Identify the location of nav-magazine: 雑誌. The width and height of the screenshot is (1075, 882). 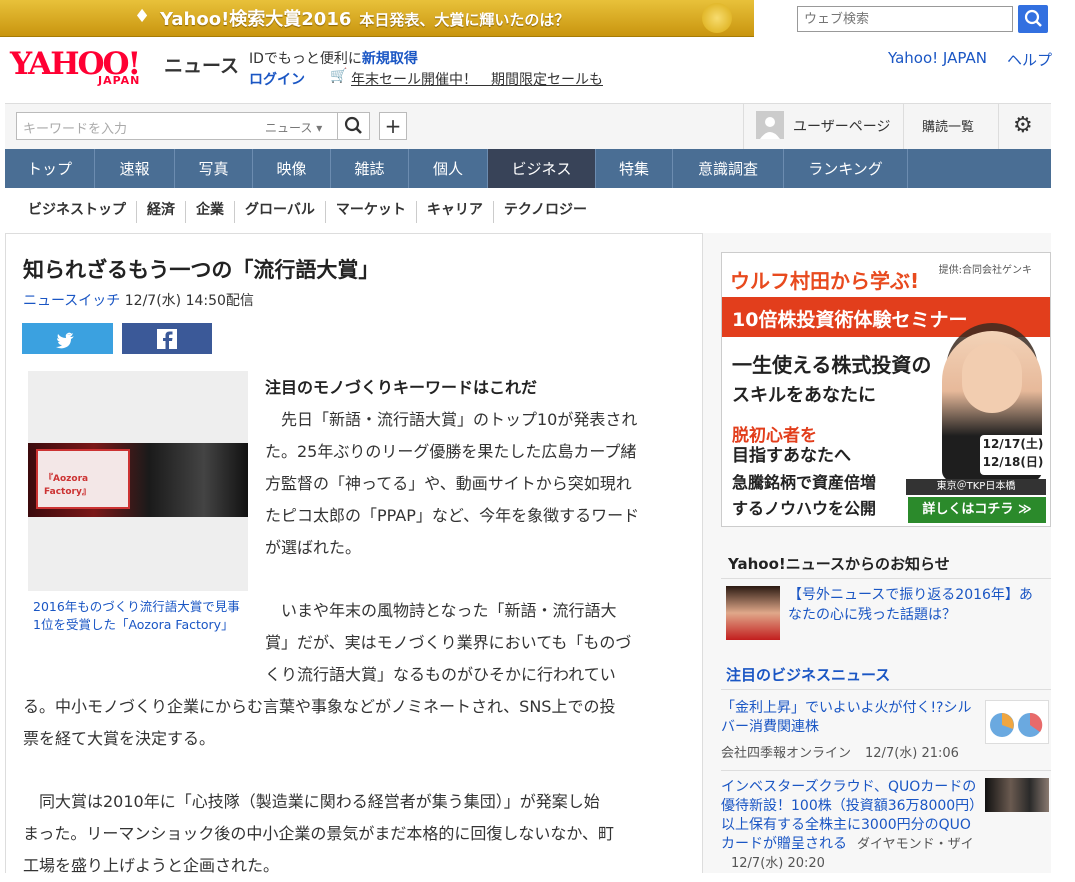
(370, 168).